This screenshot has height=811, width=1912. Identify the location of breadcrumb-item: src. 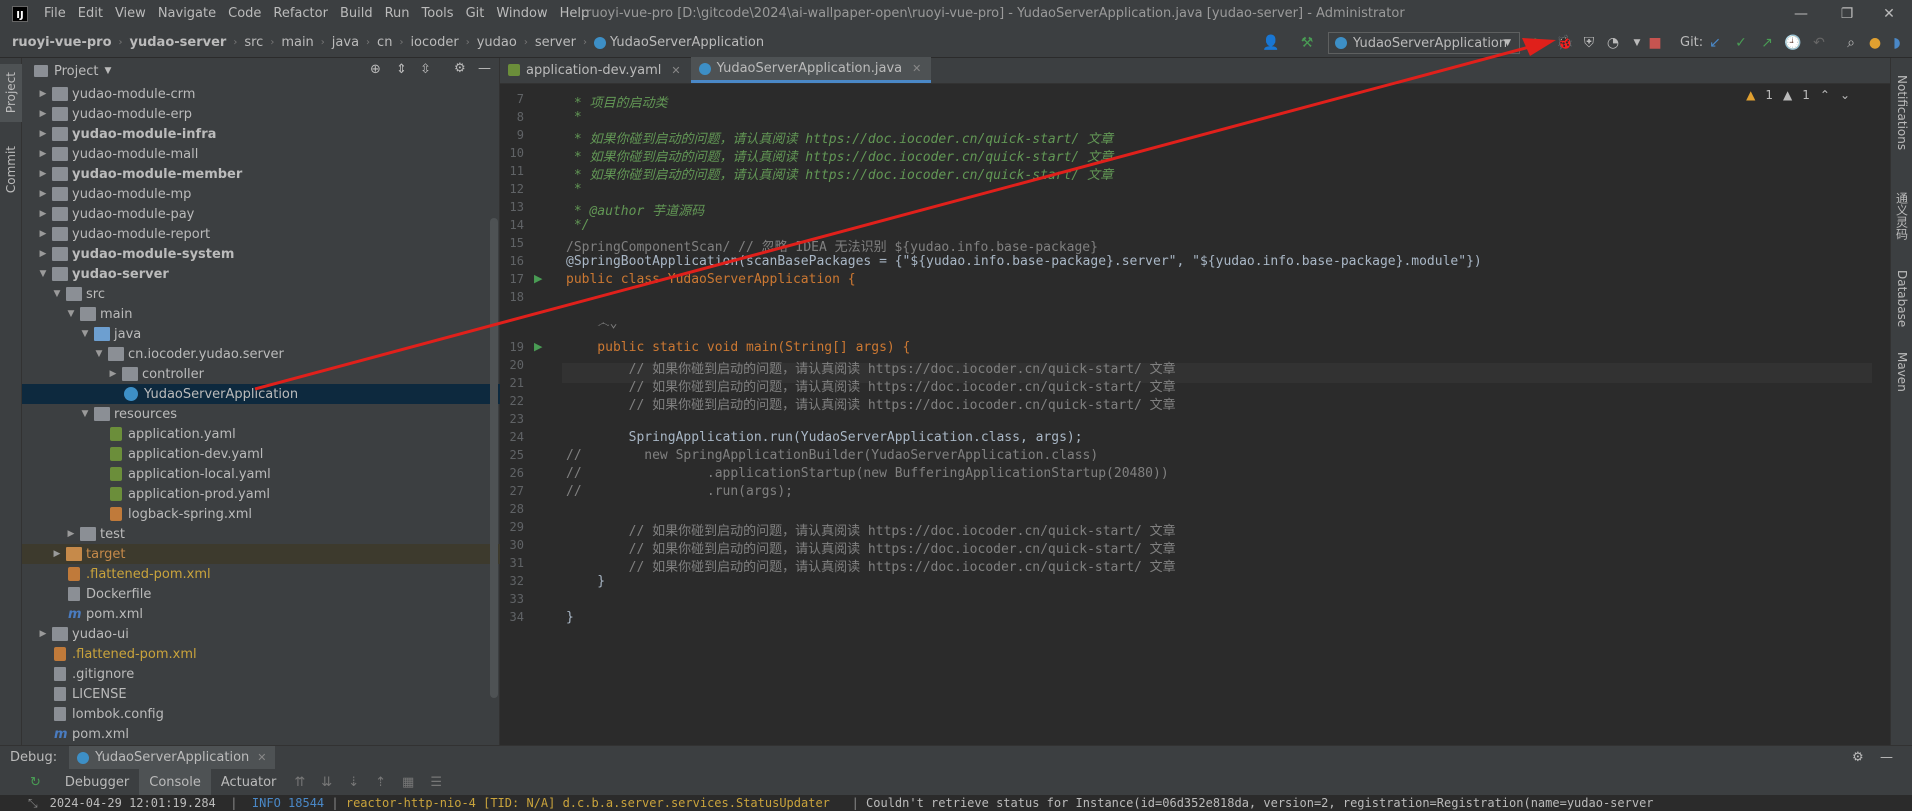
(253, 42).